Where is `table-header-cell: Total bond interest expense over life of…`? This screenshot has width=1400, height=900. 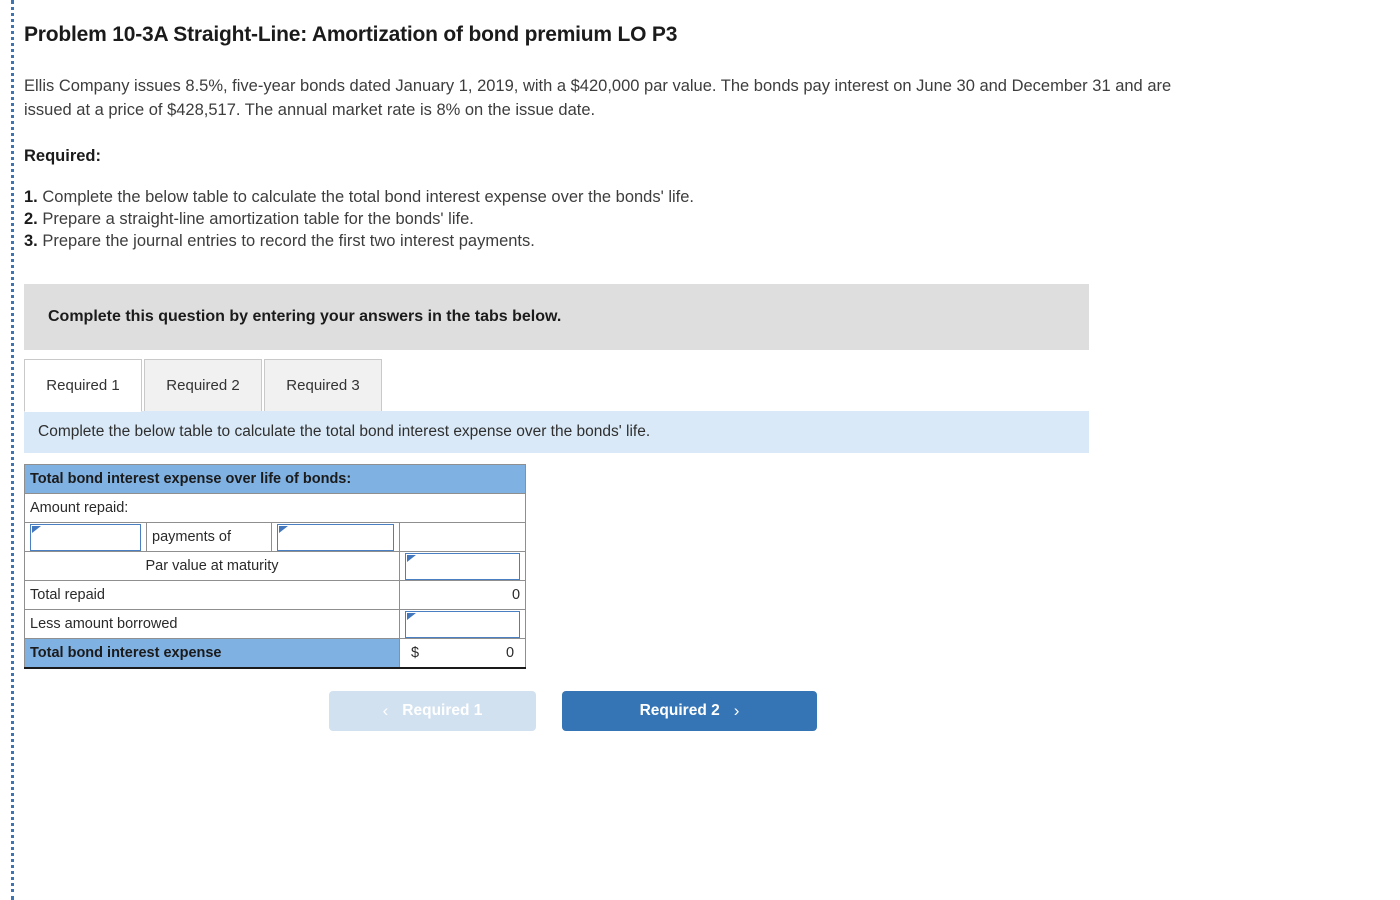
table-header-cell: Total bond interest expense over life of… is located at coordinates (275, 479).